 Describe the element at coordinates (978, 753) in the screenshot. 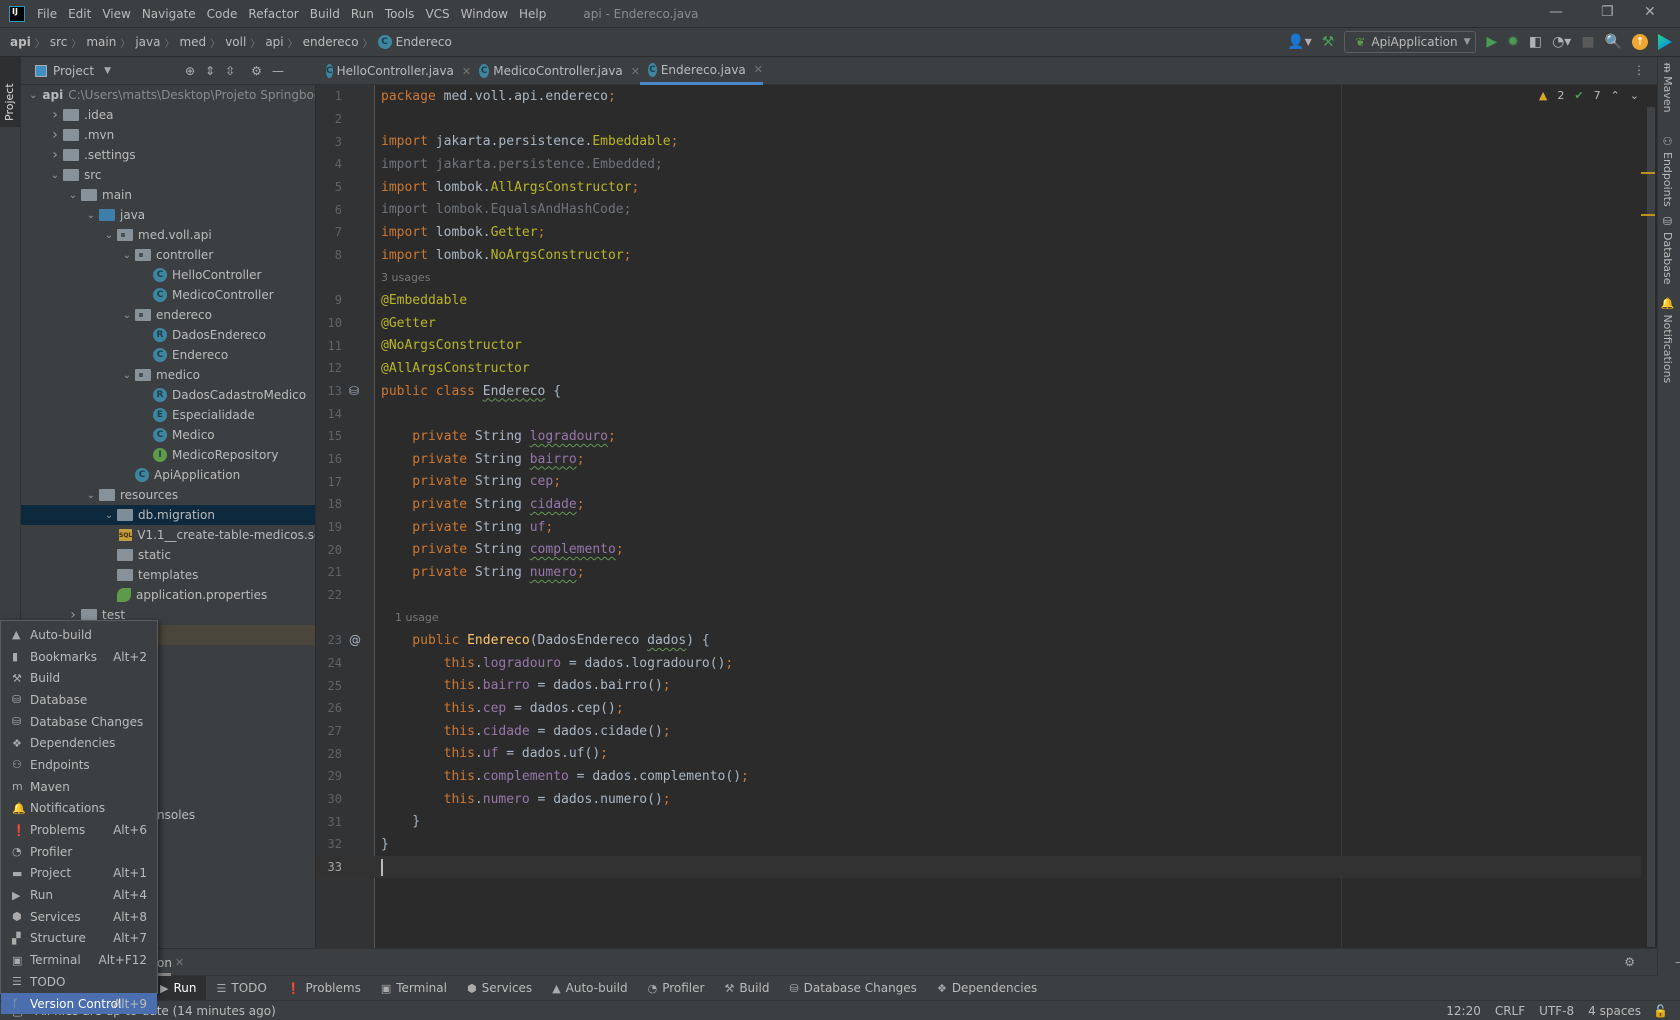

I see `code-line: 28 this.uf = dados.uf();` at that location.